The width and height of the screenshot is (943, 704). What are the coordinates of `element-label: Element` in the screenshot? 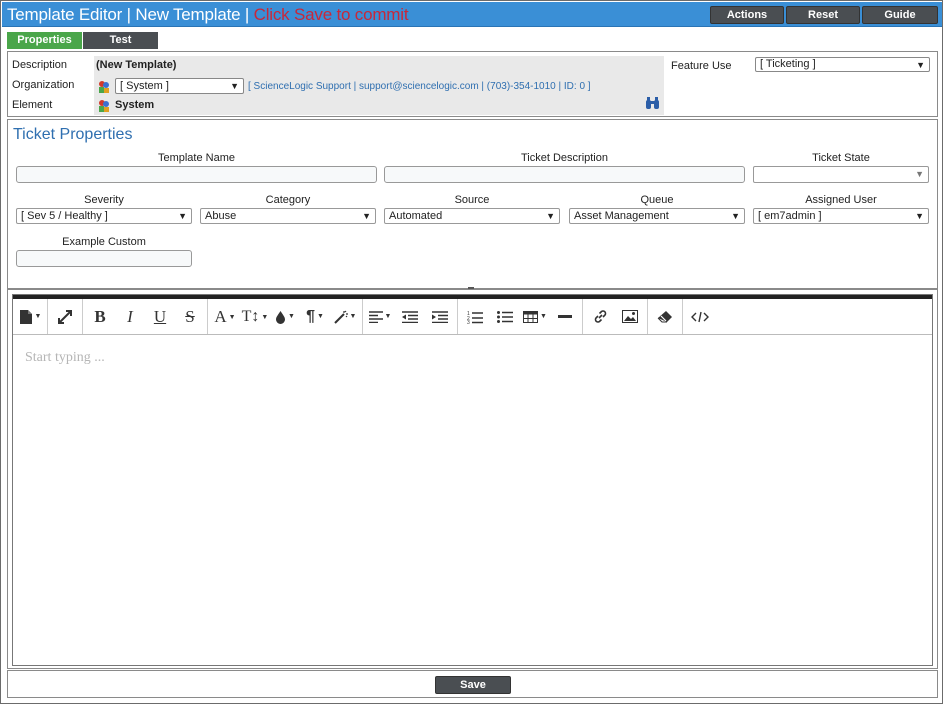 It's located at (32, 105).